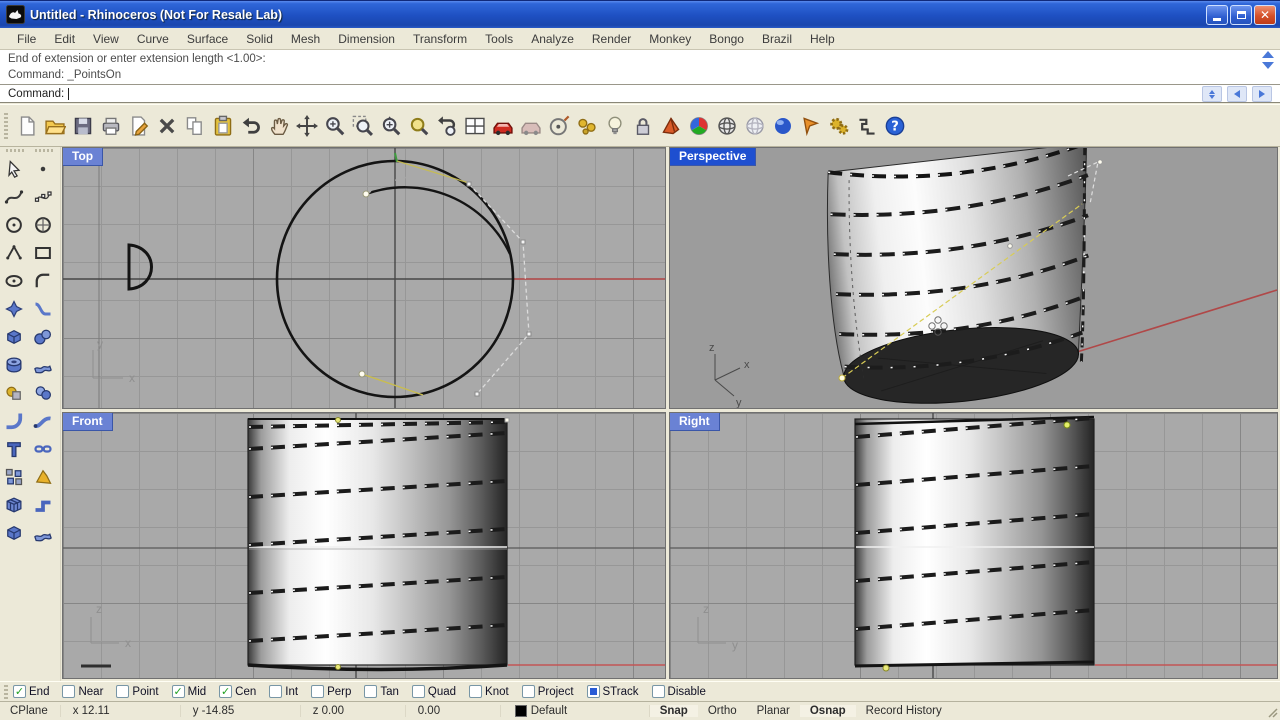 This screenshot has width=1280, height=720. Describe the element at coordinates (13, 449) in the screenshot. I see `tool-text-tool-button` at that location.